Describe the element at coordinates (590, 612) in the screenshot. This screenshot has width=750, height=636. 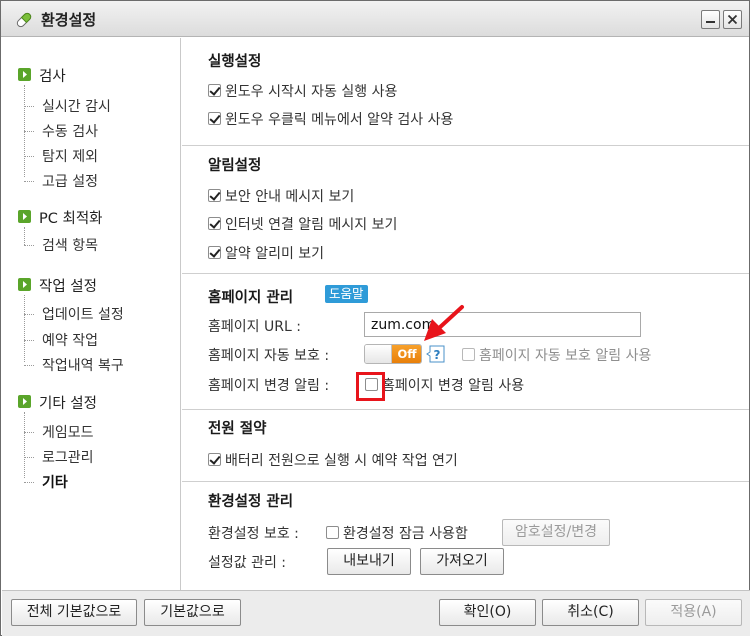
I see `cancel-button: 취소(C)` at that location.